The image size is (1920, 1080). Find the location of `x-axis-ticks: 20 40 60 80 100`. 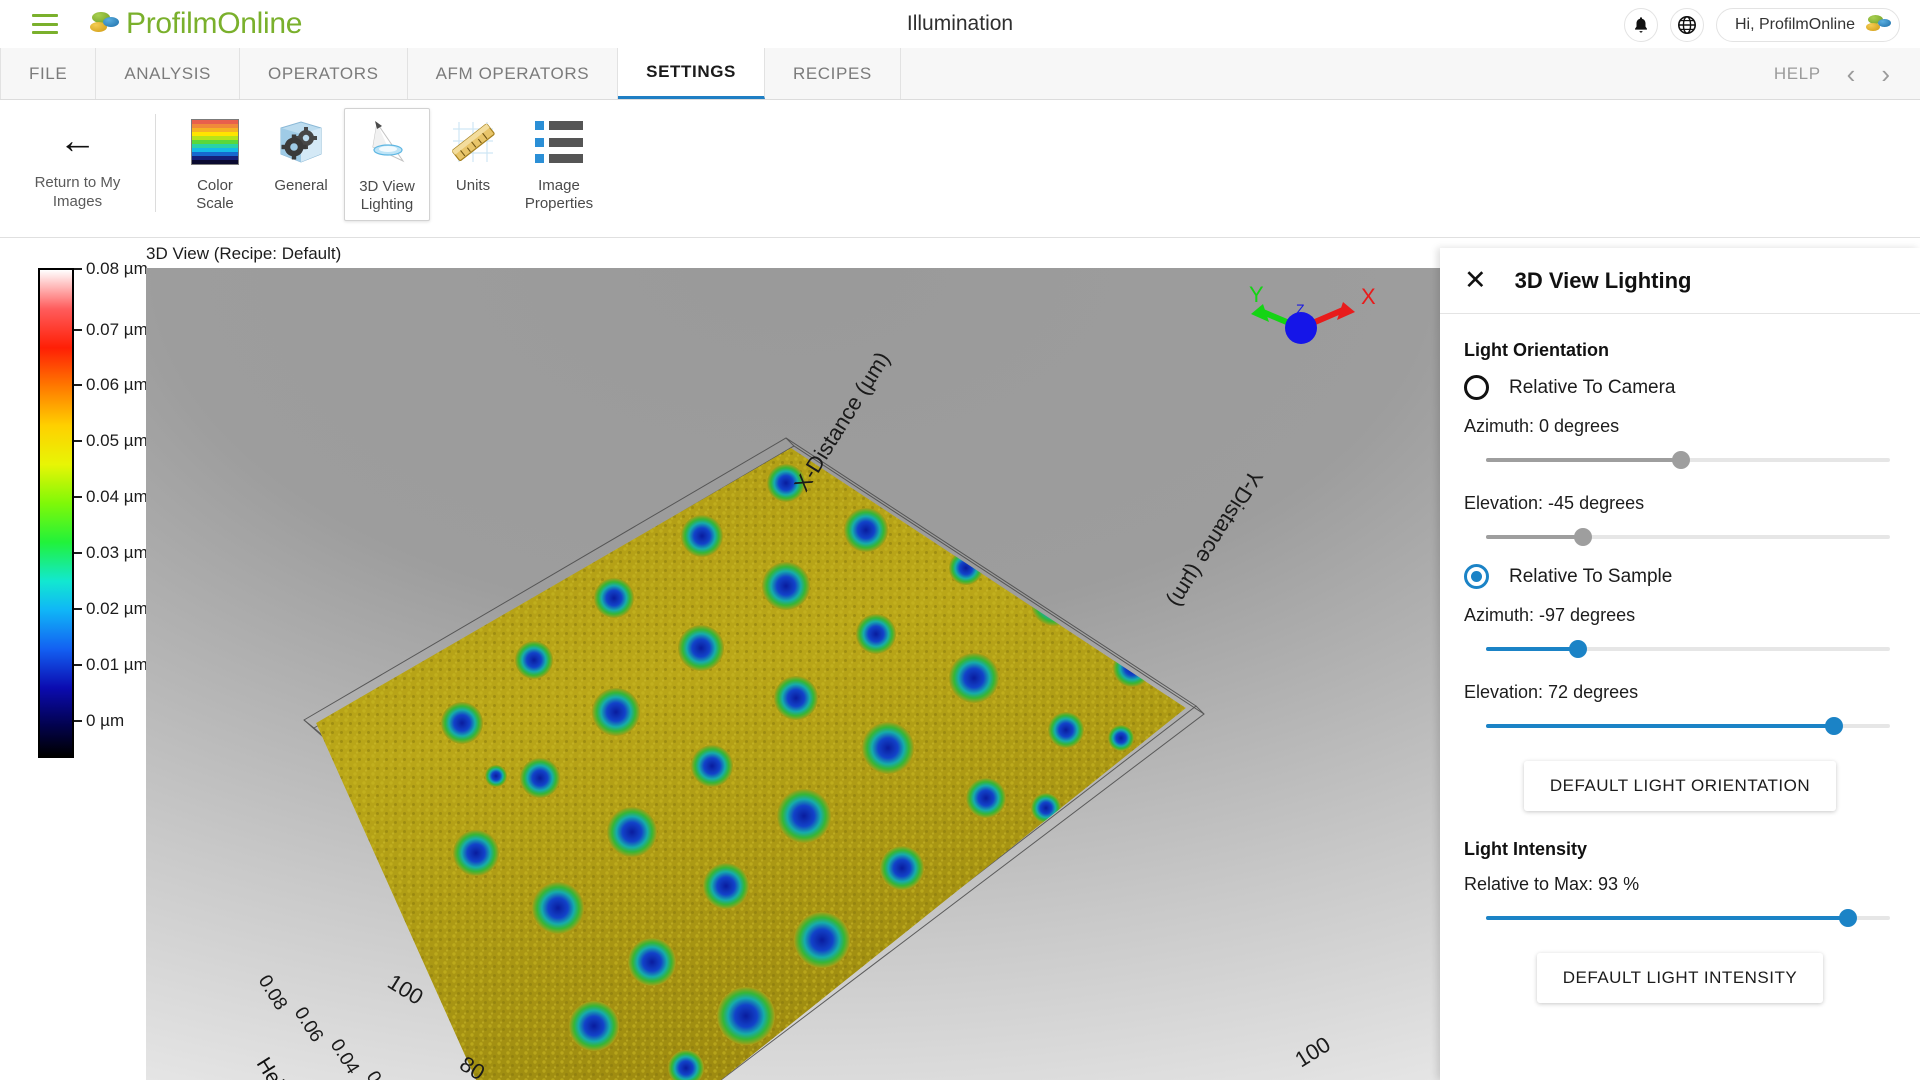

x-axis-ticks: 20 40 60 80 100 is located at coordinates (1312, 1052).